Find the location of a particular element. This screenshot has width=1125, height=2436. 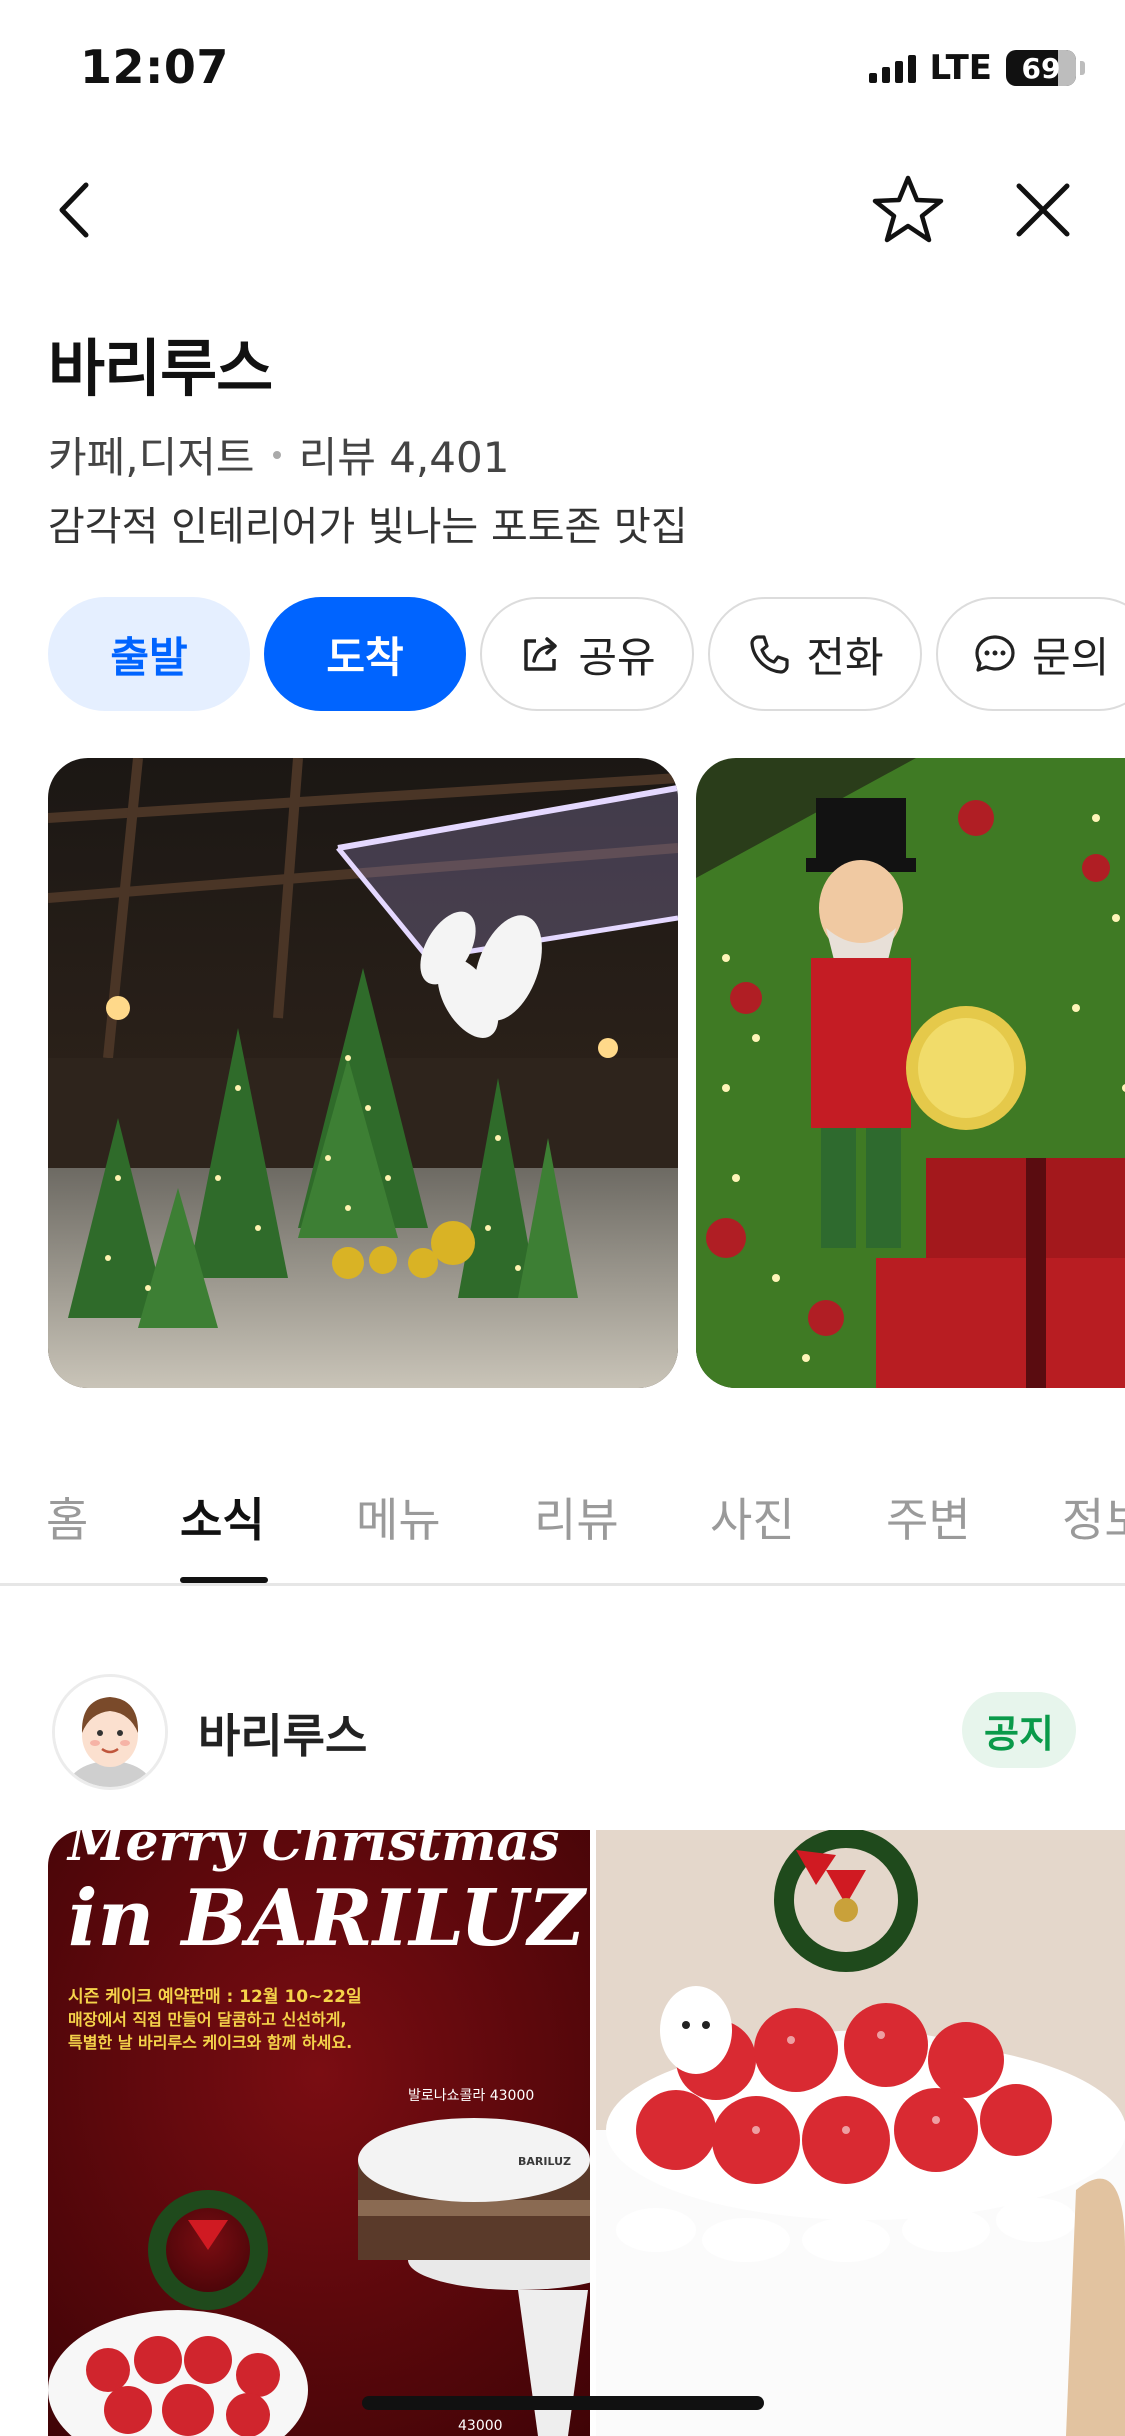

separator-dot is located at coordinates (276, 454).